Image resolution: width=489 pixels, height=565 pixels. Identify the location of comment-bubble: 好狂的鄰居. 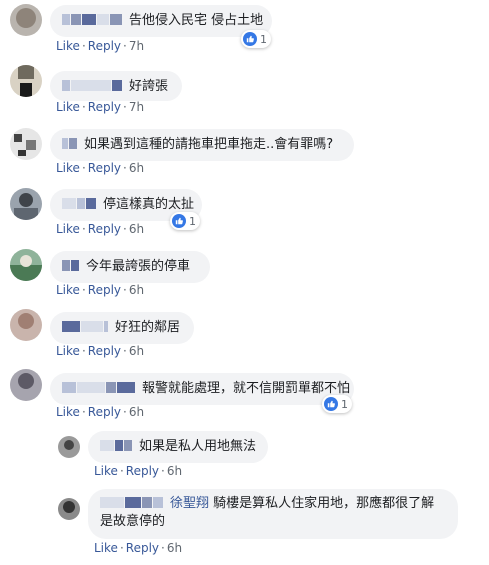
(122, 328).